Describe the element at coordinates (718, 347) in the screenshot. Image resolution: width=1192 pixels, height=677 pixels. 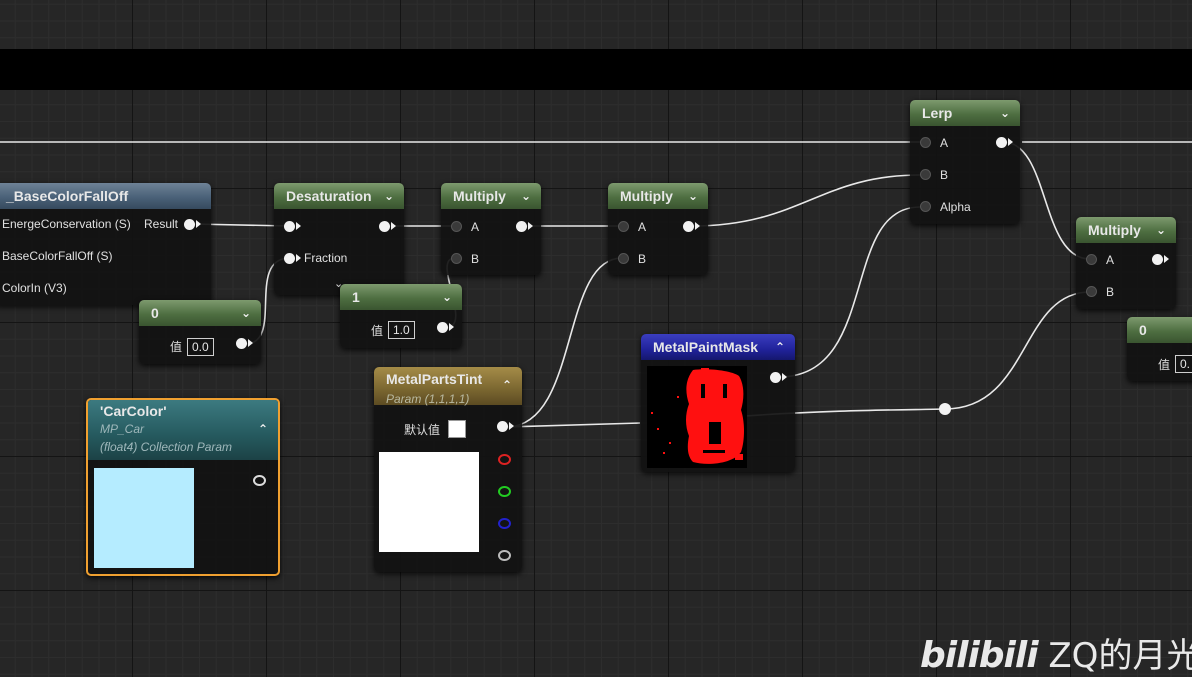
I see `node-header: MetalPaintMask ⌃` at that location.